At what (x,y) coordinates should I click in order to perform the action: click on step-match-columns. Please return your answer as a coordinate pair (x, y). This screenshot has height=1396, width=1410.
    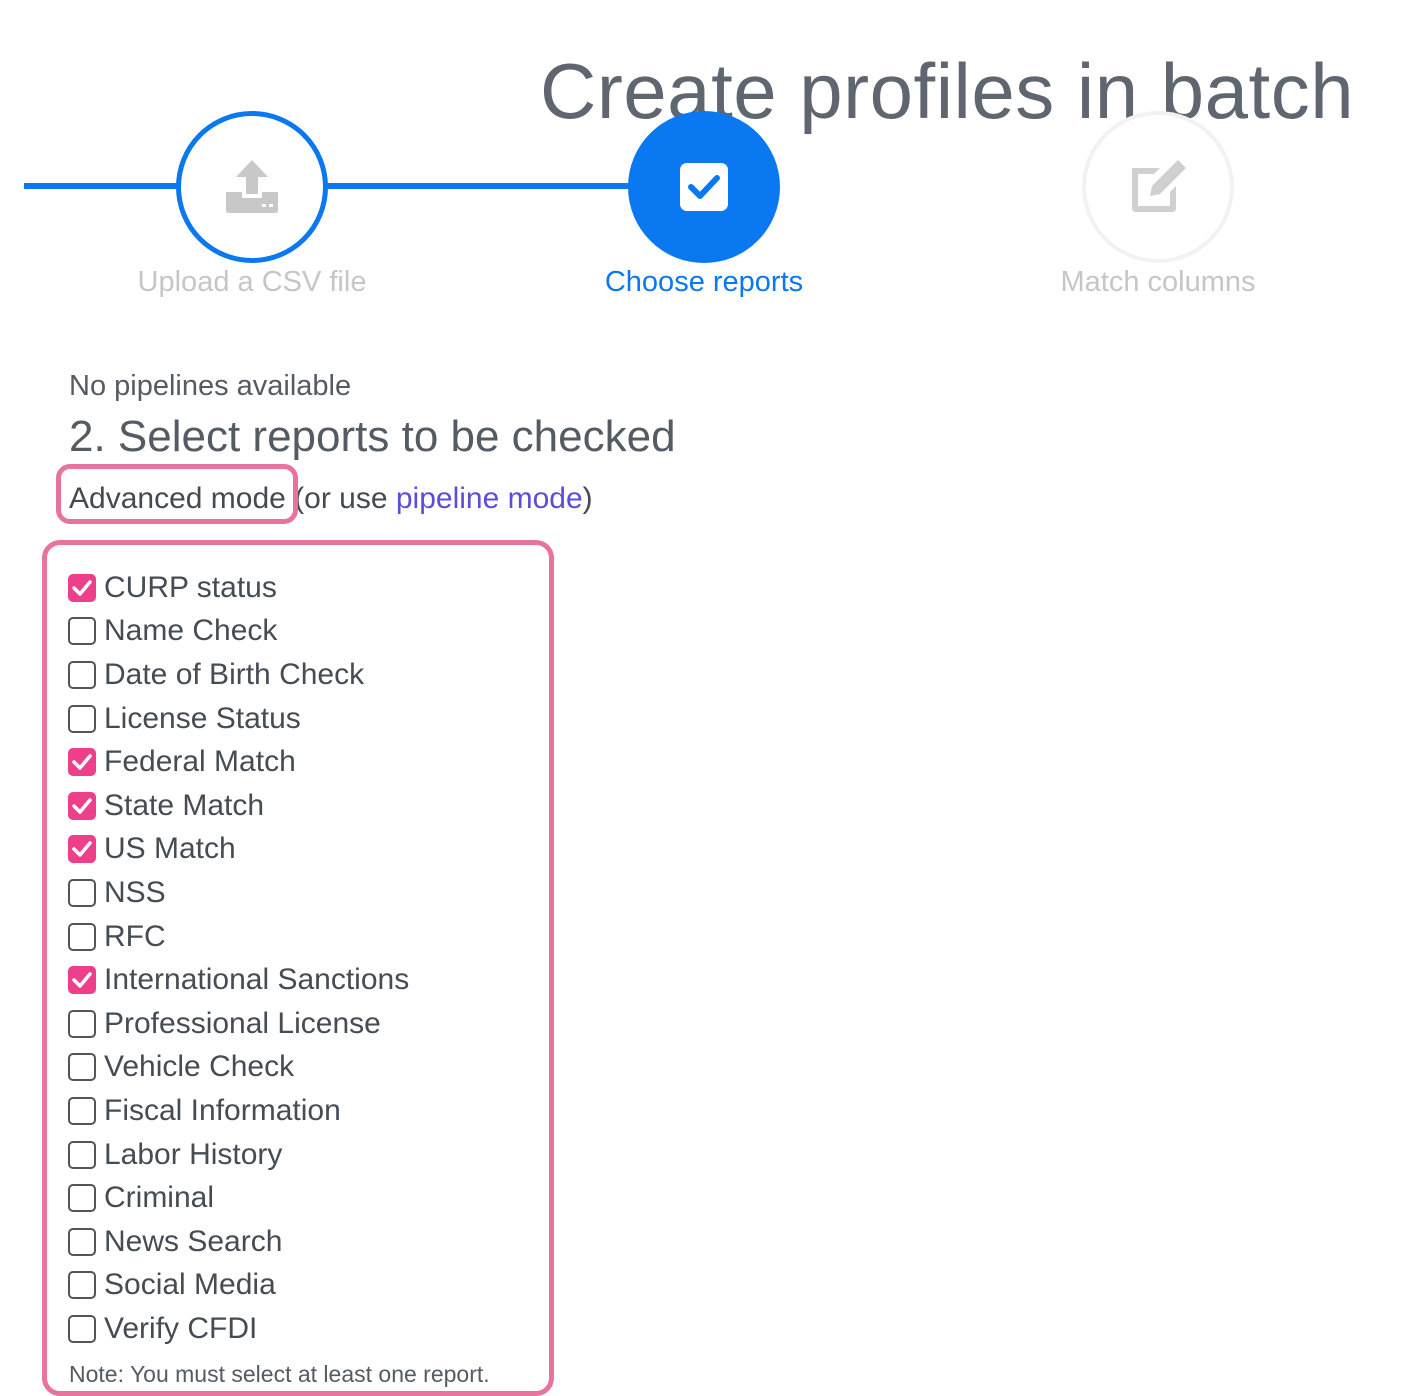
    Looking at the image, I should click on (1158, 187).